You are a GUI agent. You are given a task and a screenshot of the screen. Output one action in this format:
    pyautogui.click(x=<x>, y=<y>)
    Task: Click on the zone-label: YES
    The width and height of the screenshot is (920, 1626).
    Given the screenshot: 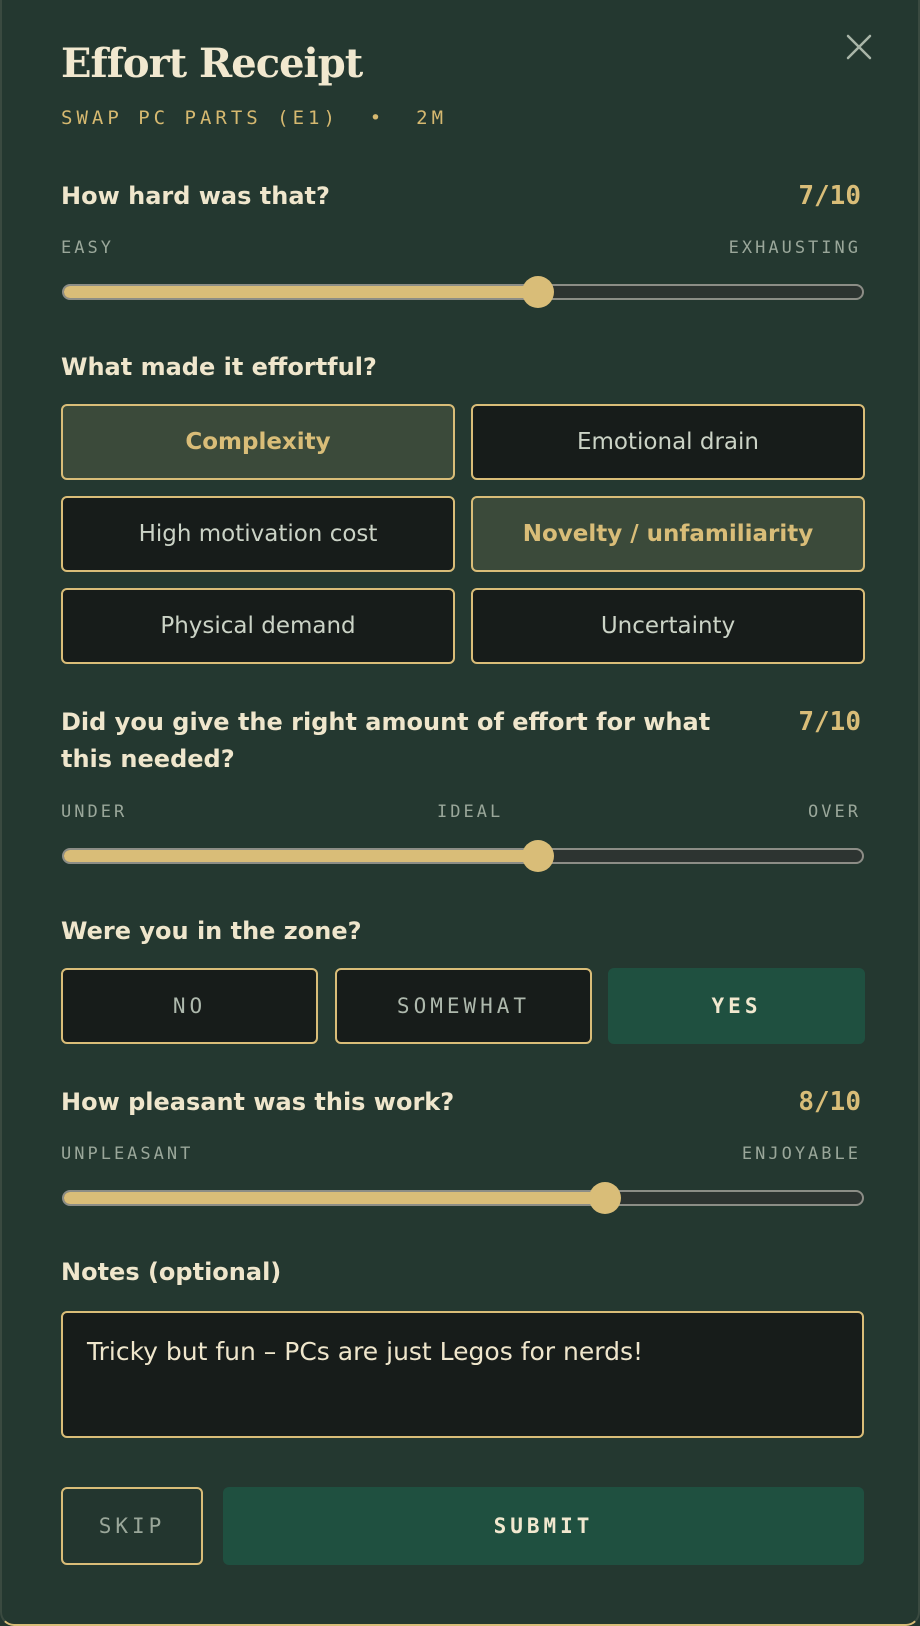 What is the action you would take?
    pyautogui.click(x=736, y=1006)
    